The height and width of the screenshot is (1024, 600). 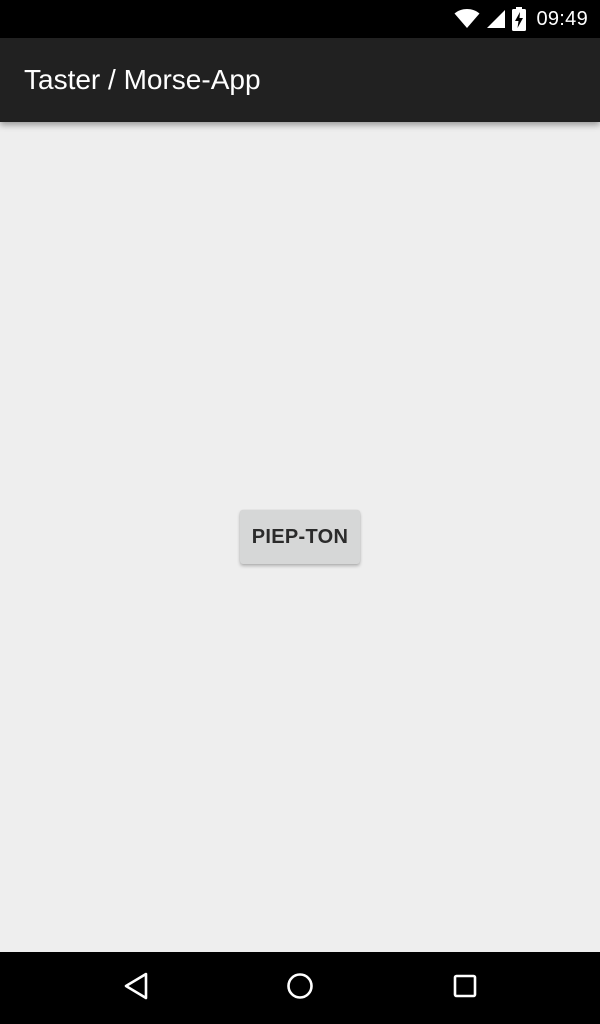 I want to click on home-icon, so click(x=300, y=988).